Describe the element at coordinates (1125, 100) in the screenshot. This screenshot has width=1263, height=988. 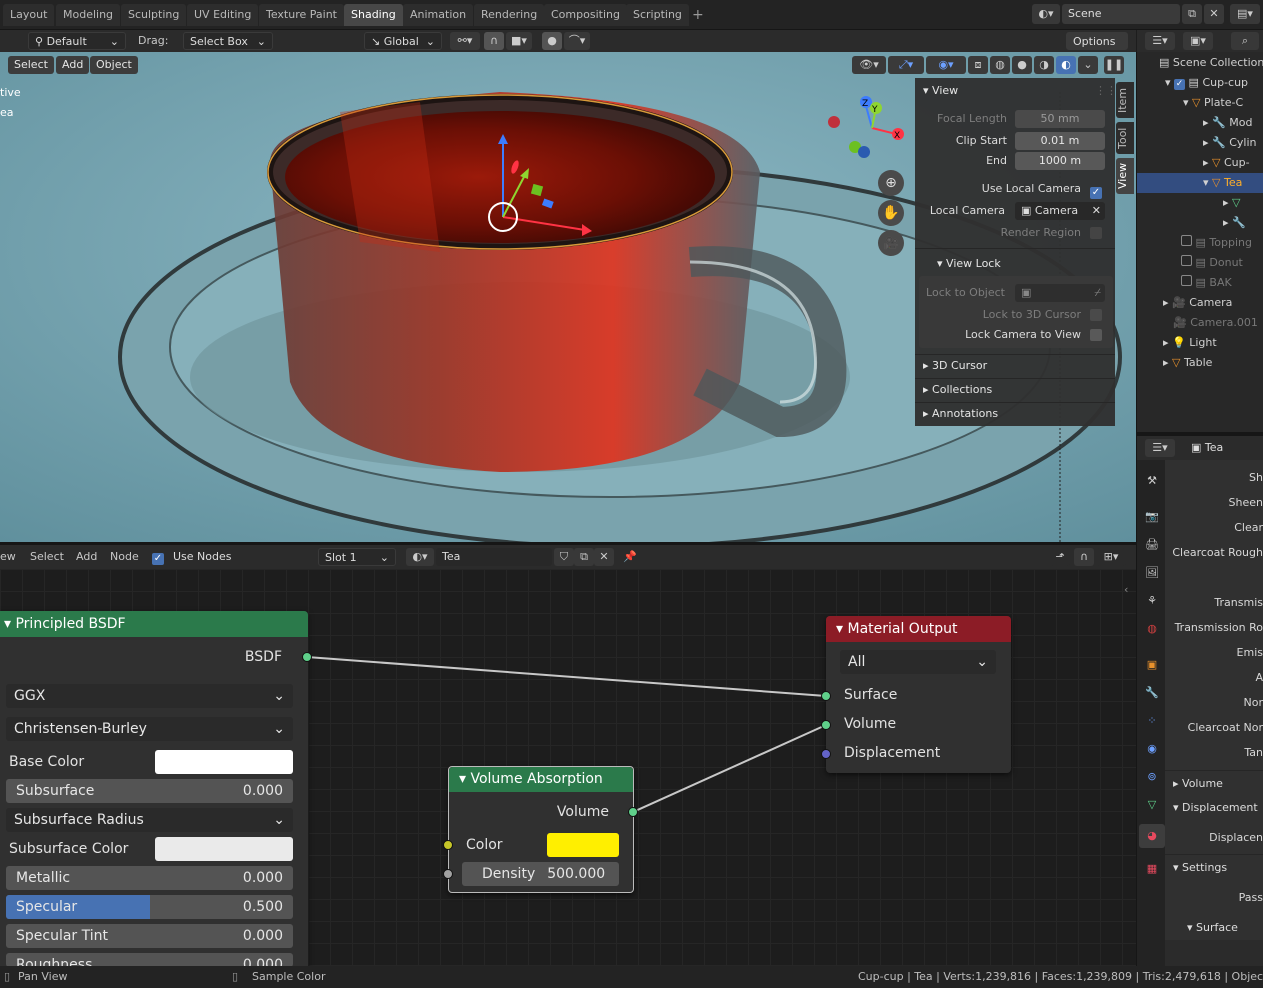
I see `tab-item: Item` at that location.